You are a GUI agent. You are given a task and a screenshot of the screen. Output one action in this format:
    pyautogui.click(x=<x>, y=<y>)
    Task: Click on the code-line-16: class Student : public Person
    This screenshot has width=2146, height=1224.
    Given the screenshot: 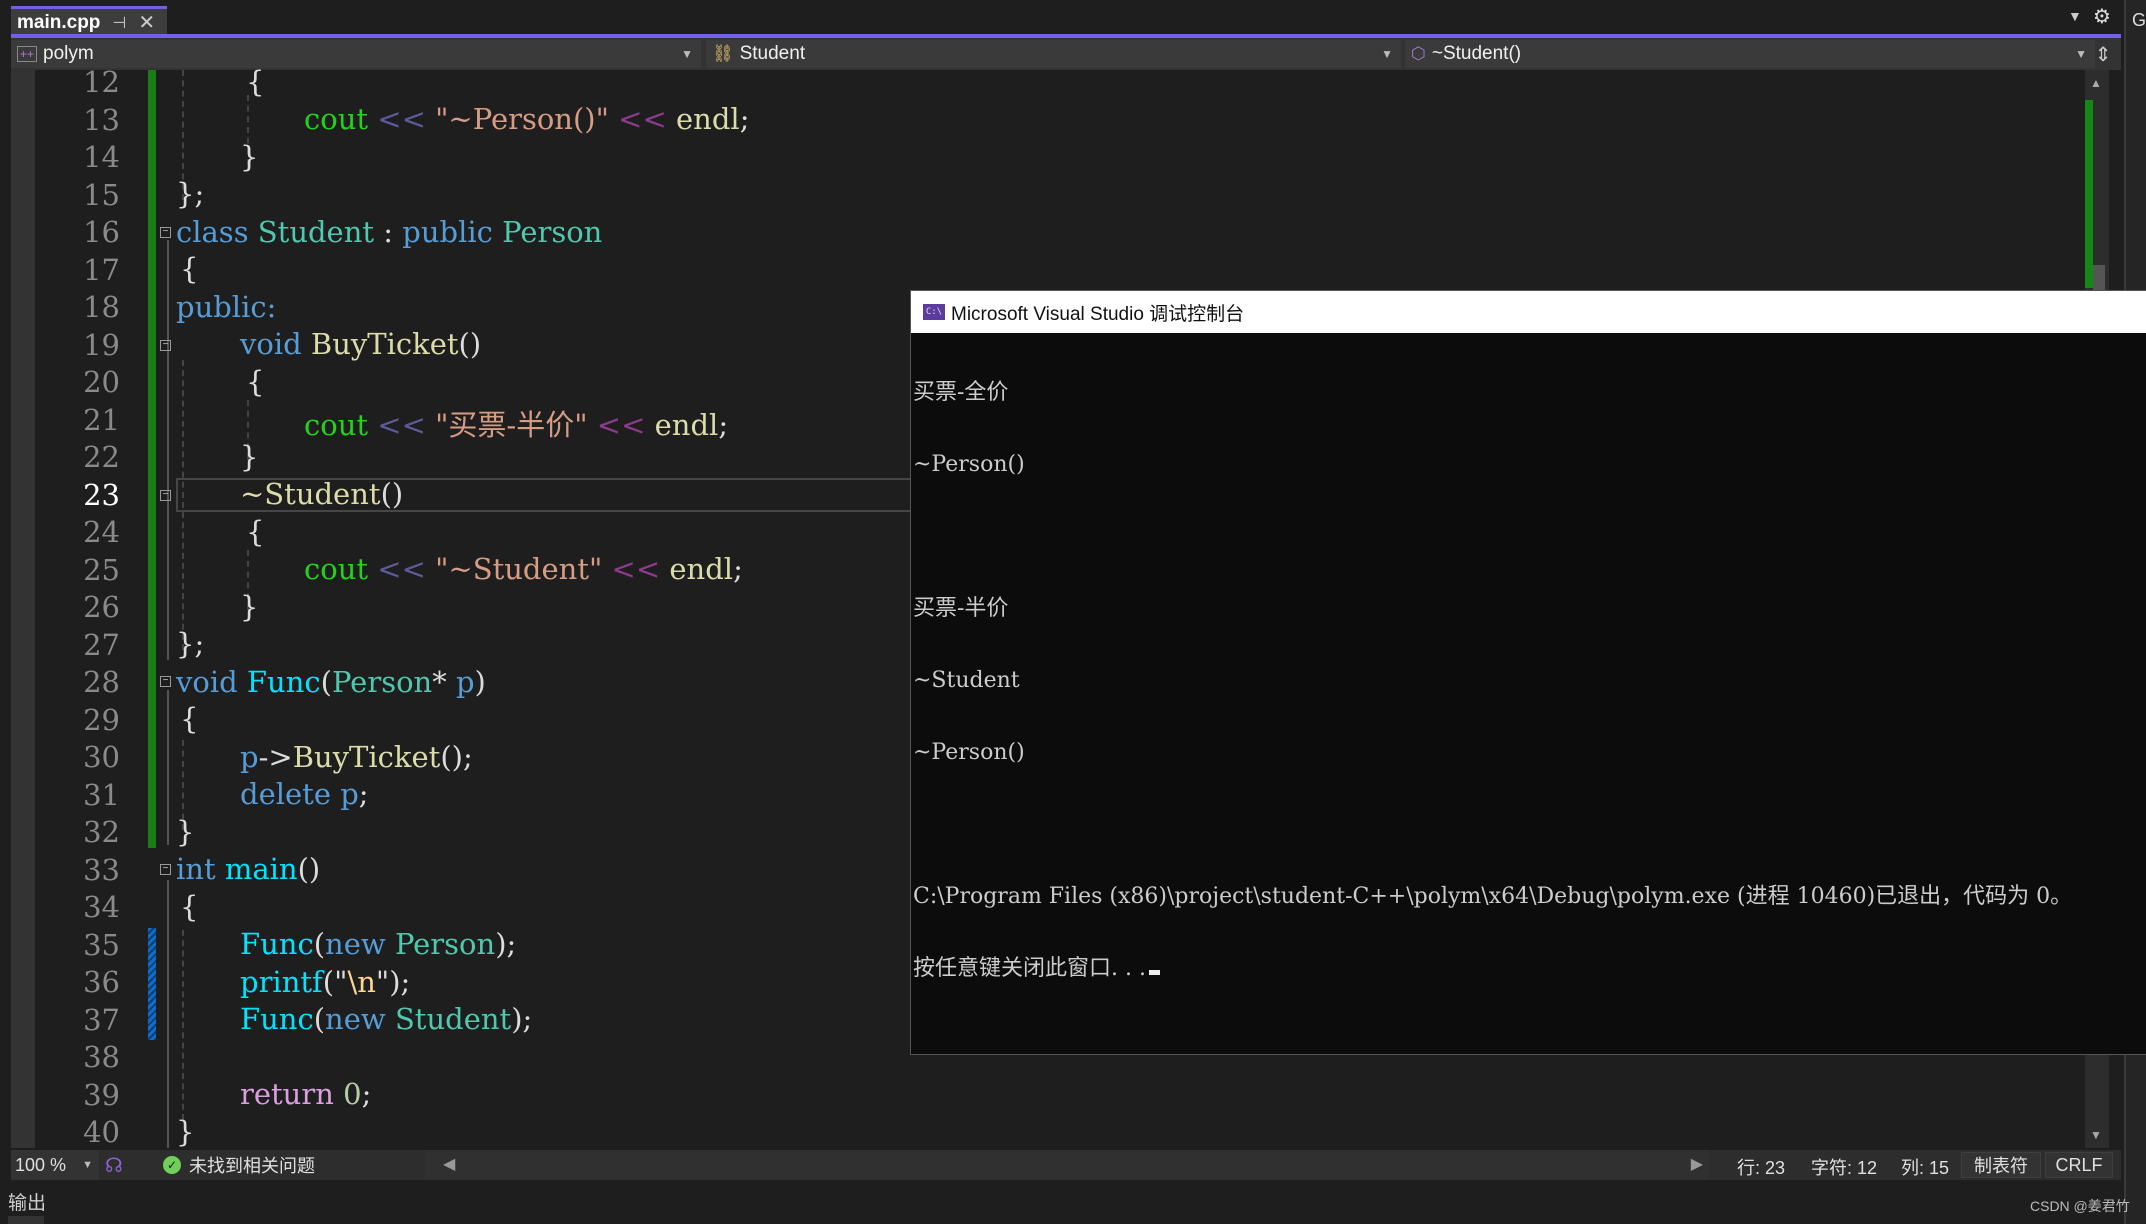 What is the action you would take?
    pyautogui.click(x=389, y=232)
    